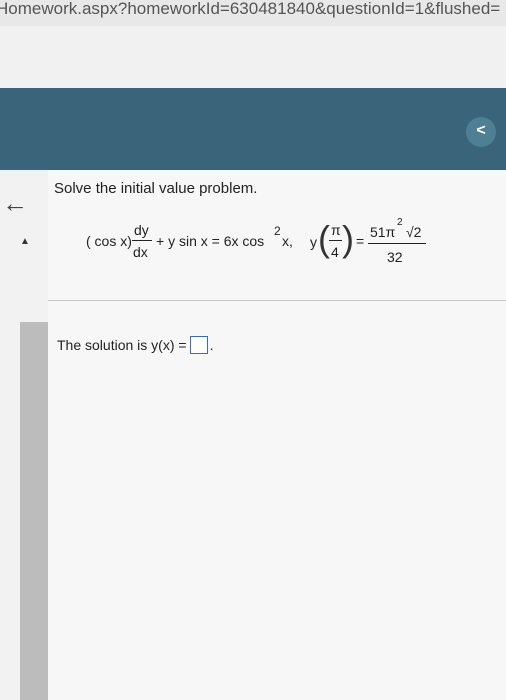  I want to click on eq-open-bracket: (, so click(324, 238).